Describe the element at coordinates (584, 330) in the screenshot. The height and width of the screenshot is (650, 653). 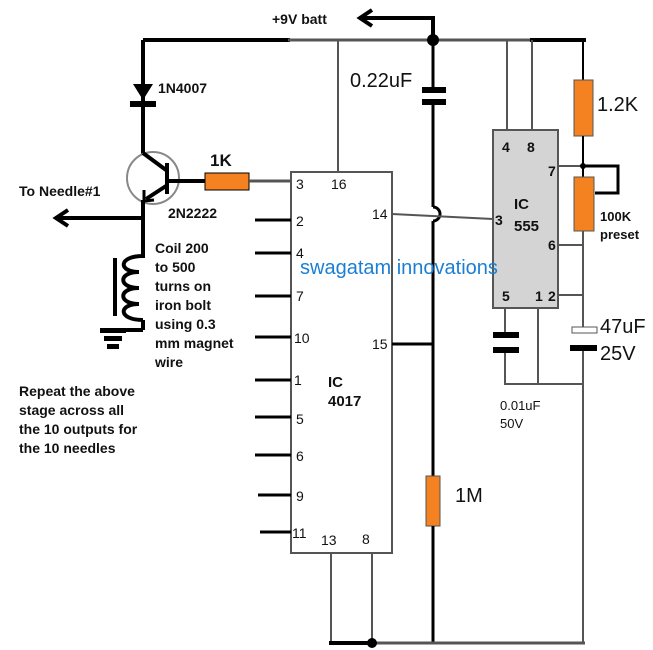
I see `timing-cap` at that location.